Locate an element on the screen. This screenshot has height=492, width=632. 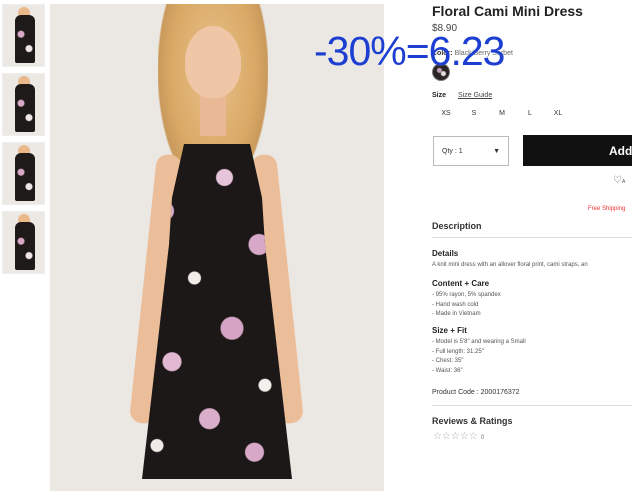
discount-overlay-text: -30%=6.23 is located at coordinates (409, 51).